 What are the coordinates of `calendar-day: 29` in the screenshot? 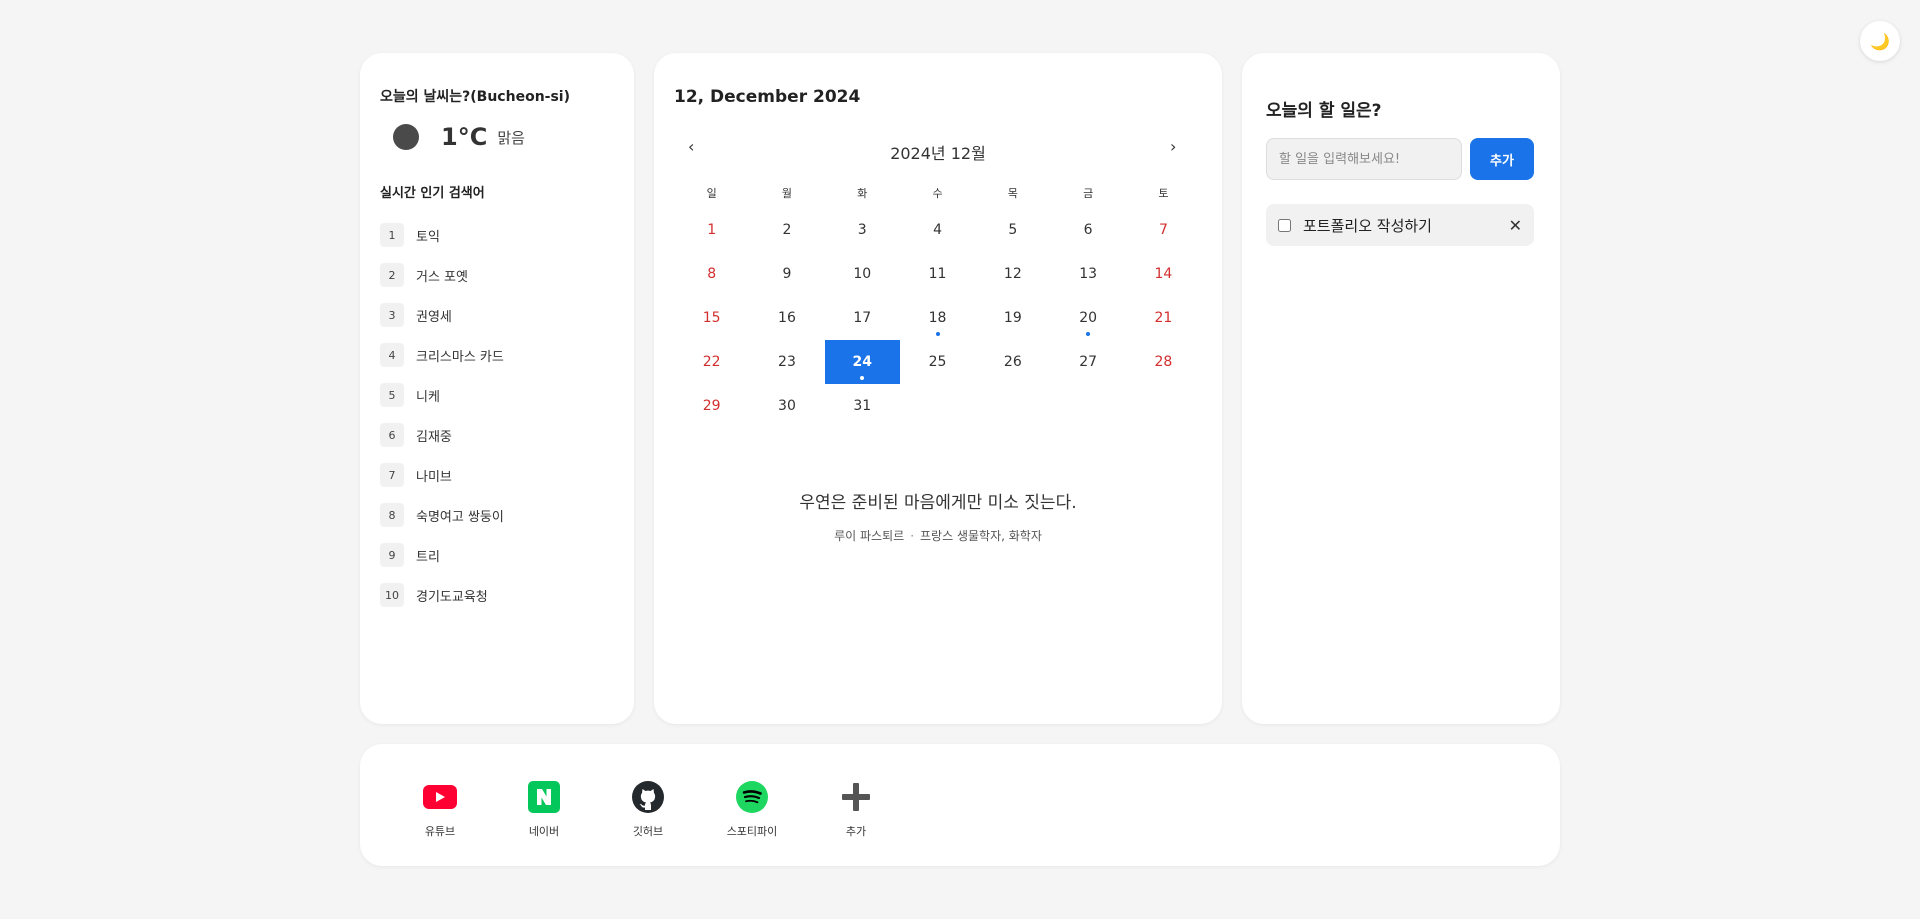 It's located at (711, 406).